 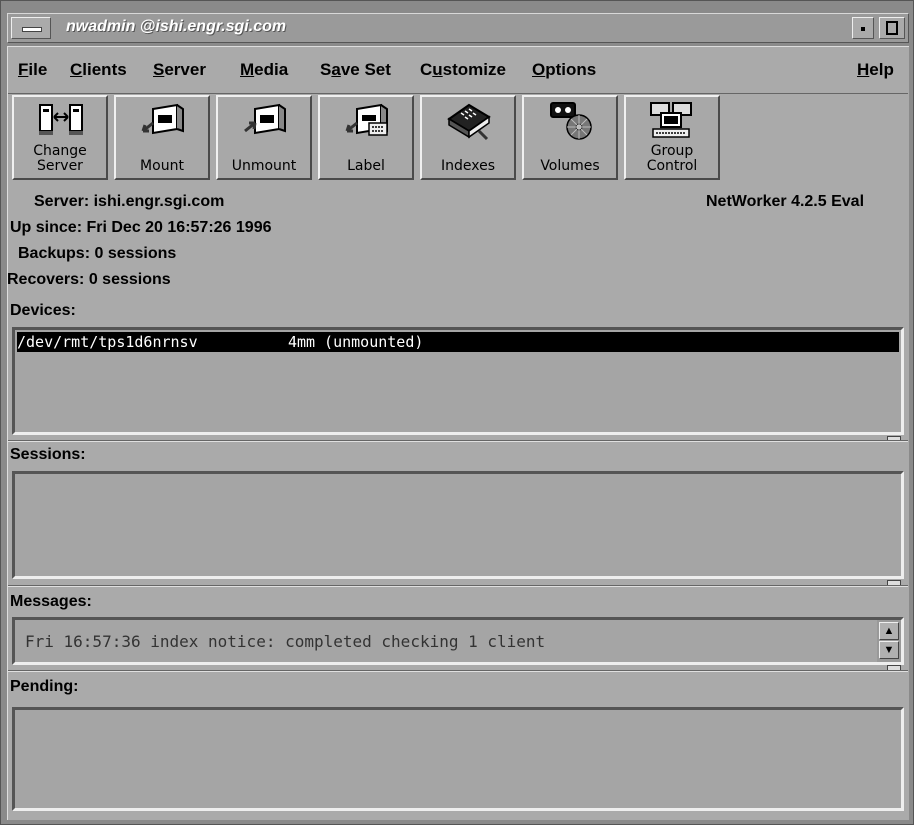 I want to click on menu-file-label-rest: ile, so click(x=38, y=69).